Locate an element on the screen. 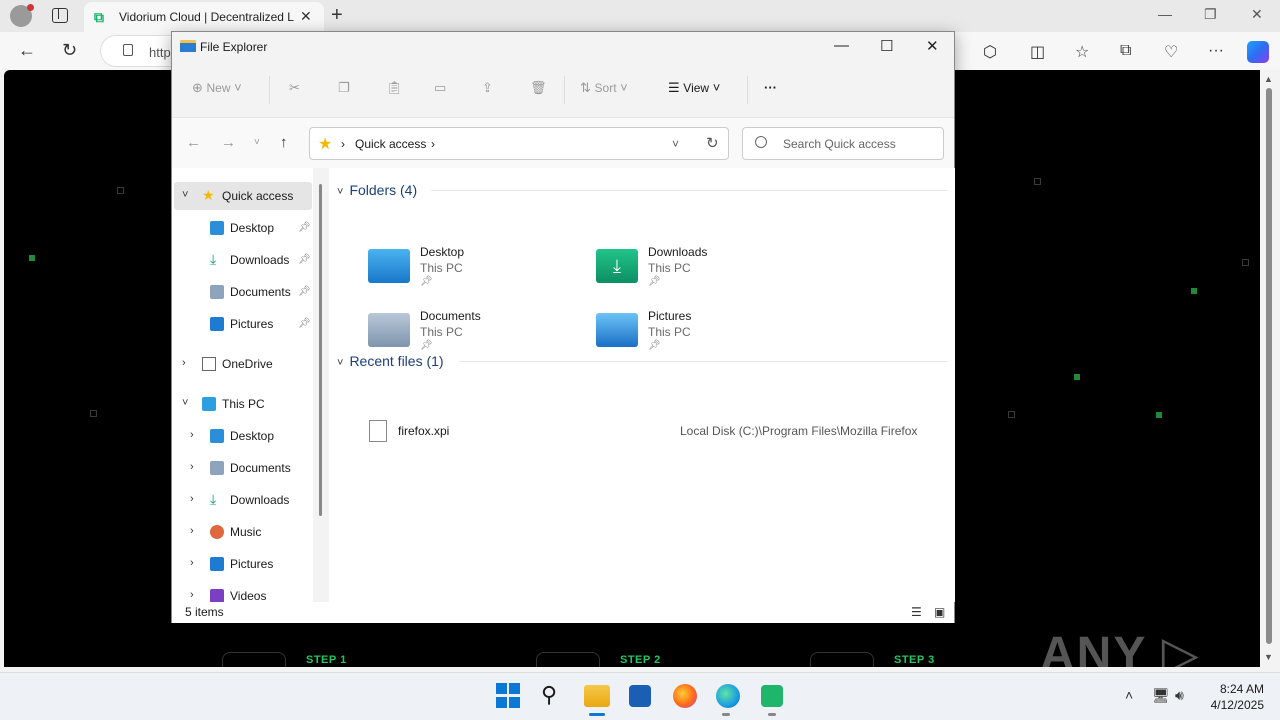 This screenshot has width=1280, height=720. pictures-icon is located at coordinates (217, 564).